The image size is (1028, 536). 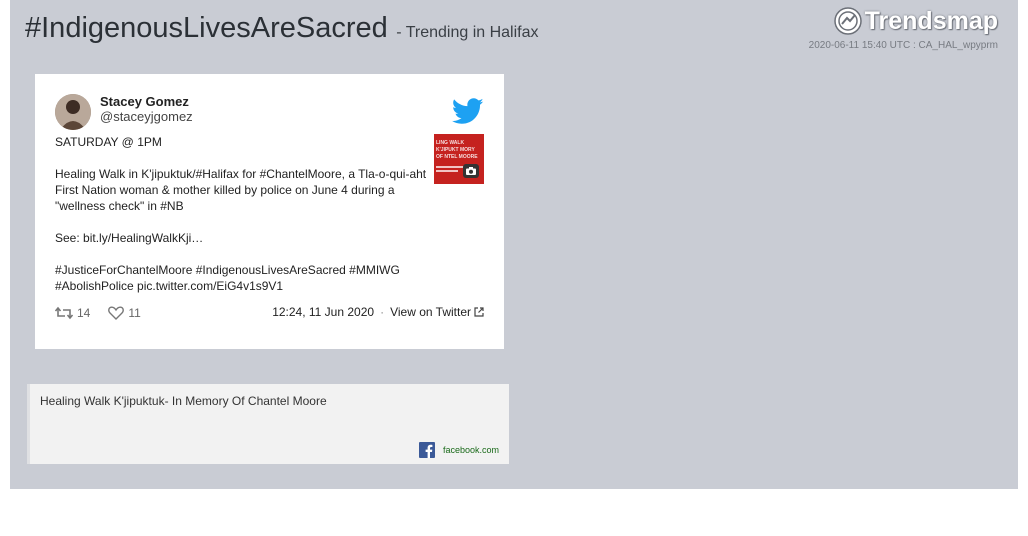 I want to click on timestamp: 2020-06-11 15:40 UTC : CA_HAL_wpyprm, so click(x=903, y=45).